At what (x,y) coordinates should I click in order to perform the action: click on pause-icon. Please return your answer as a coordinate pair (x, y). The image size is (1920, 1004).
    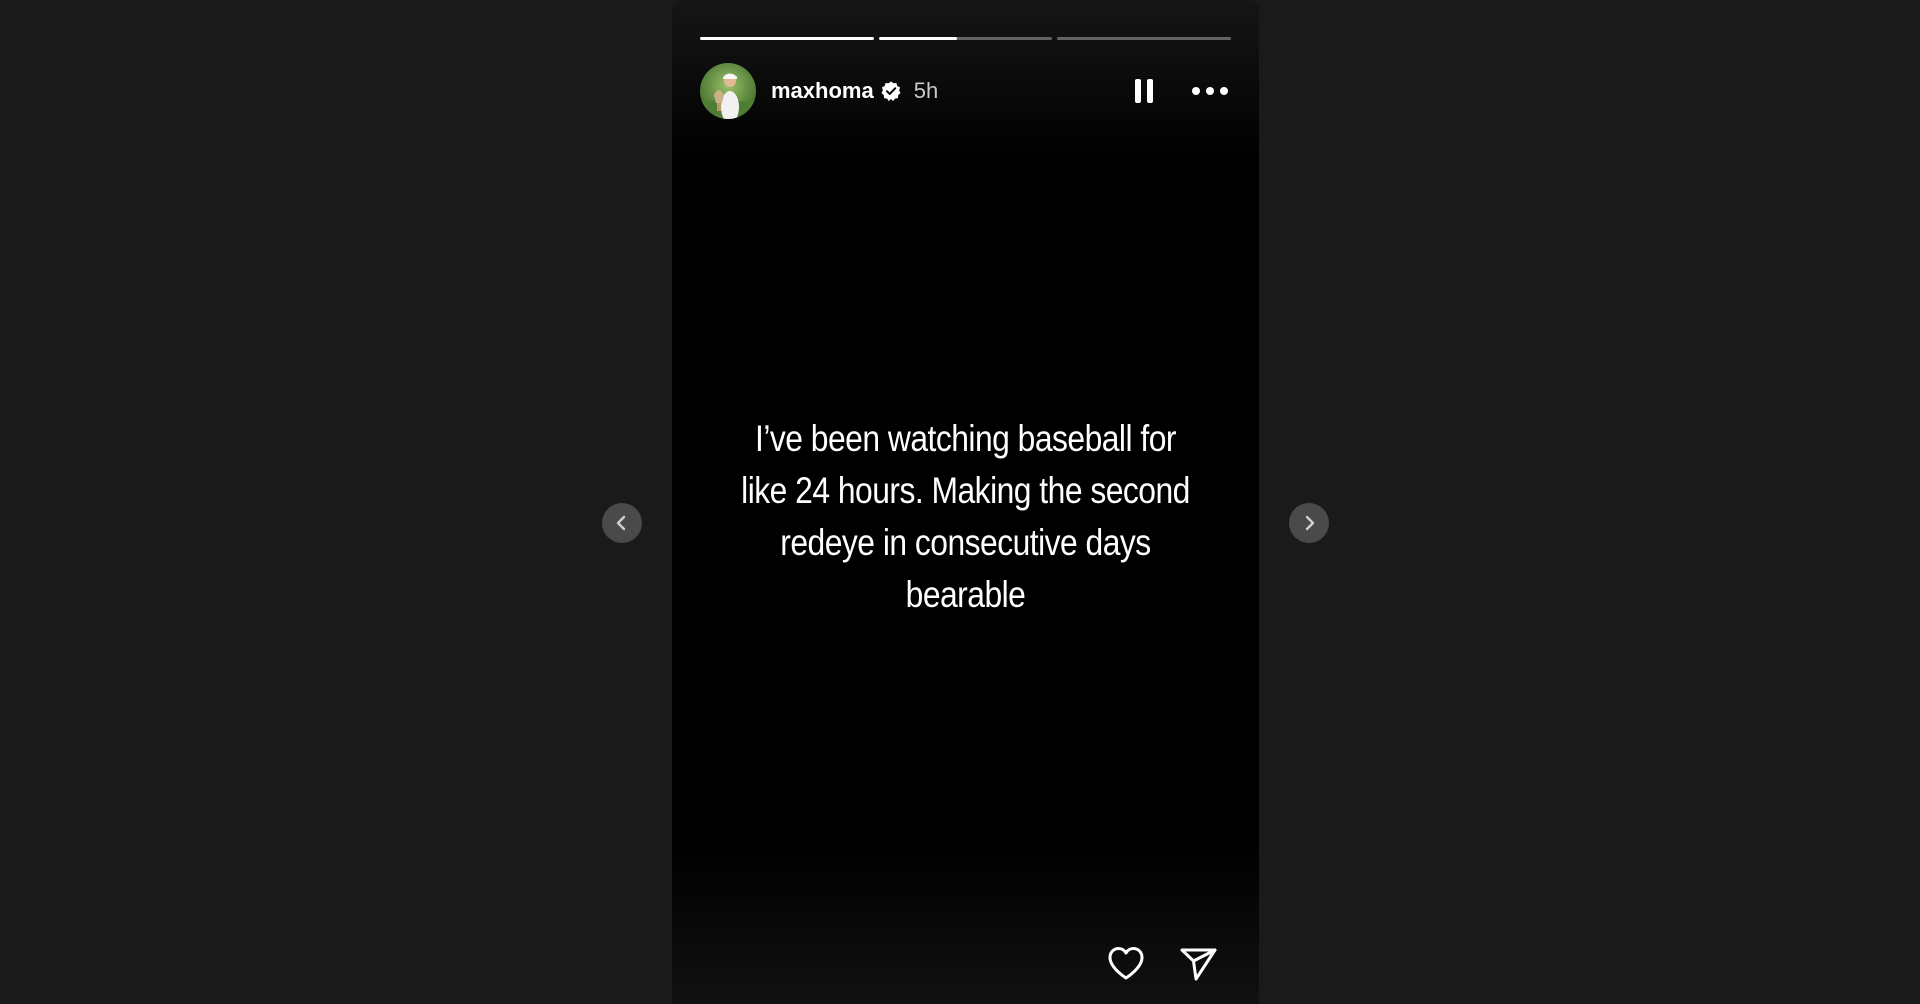
    Looking at the image, I should click on (1144, 91).